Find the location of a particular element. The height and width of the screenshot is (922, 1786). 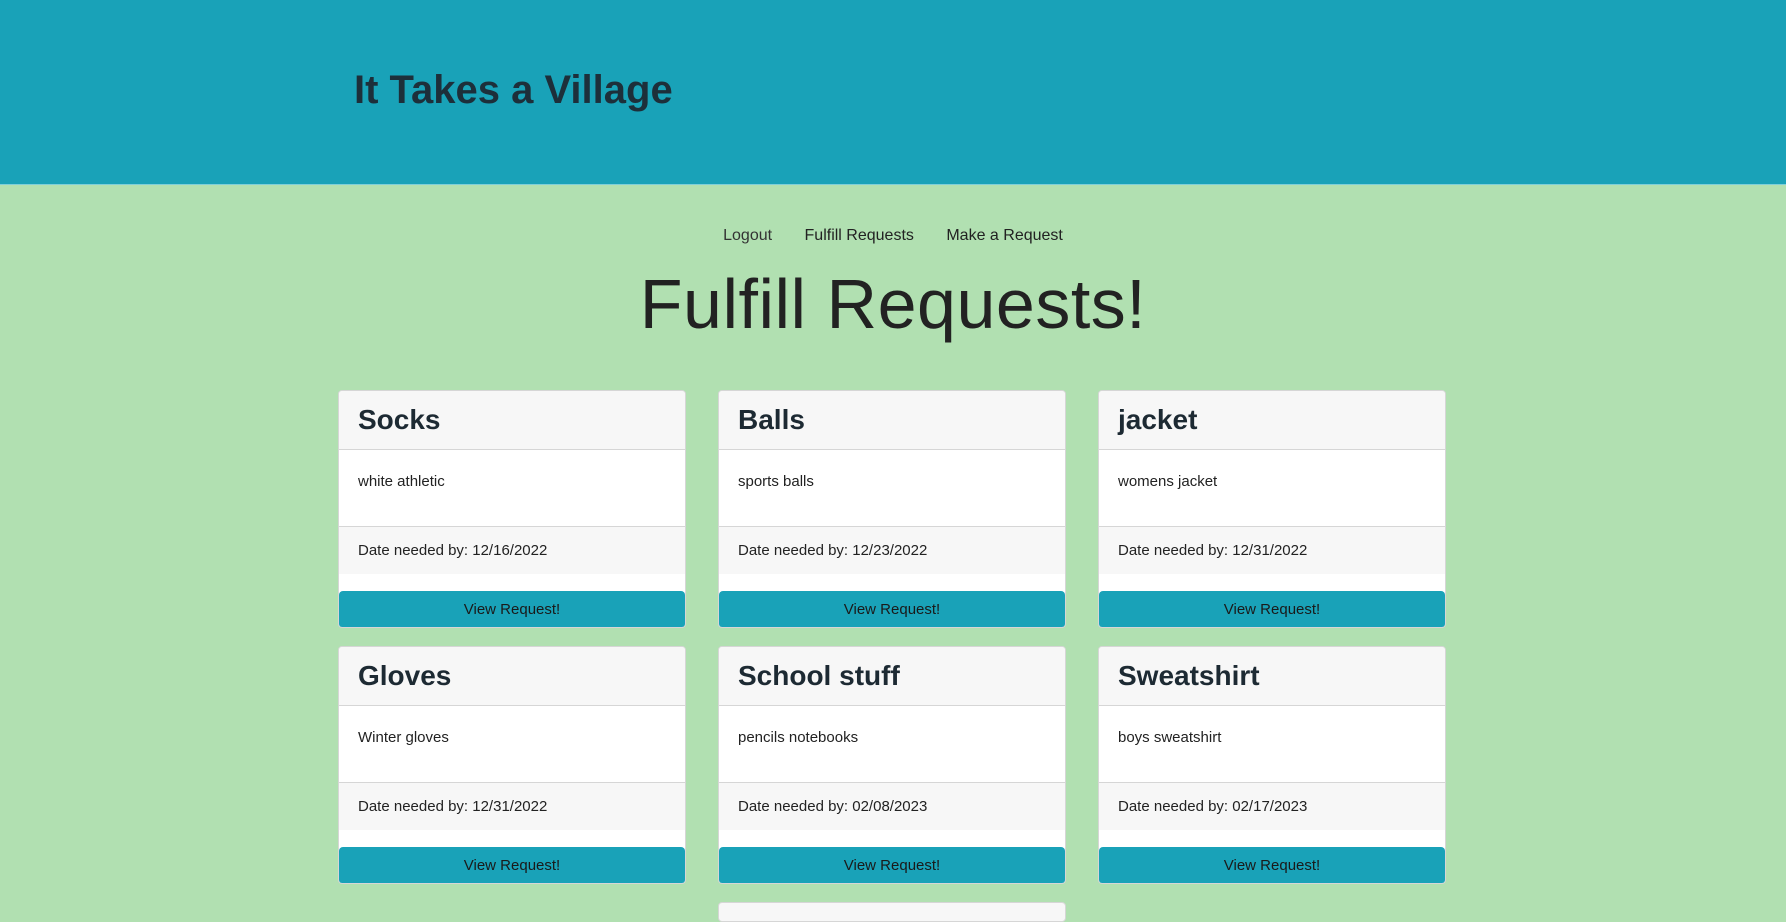

main-nav: Logout Fulfill Requests Make a Request is located at coordinates (893, 236).